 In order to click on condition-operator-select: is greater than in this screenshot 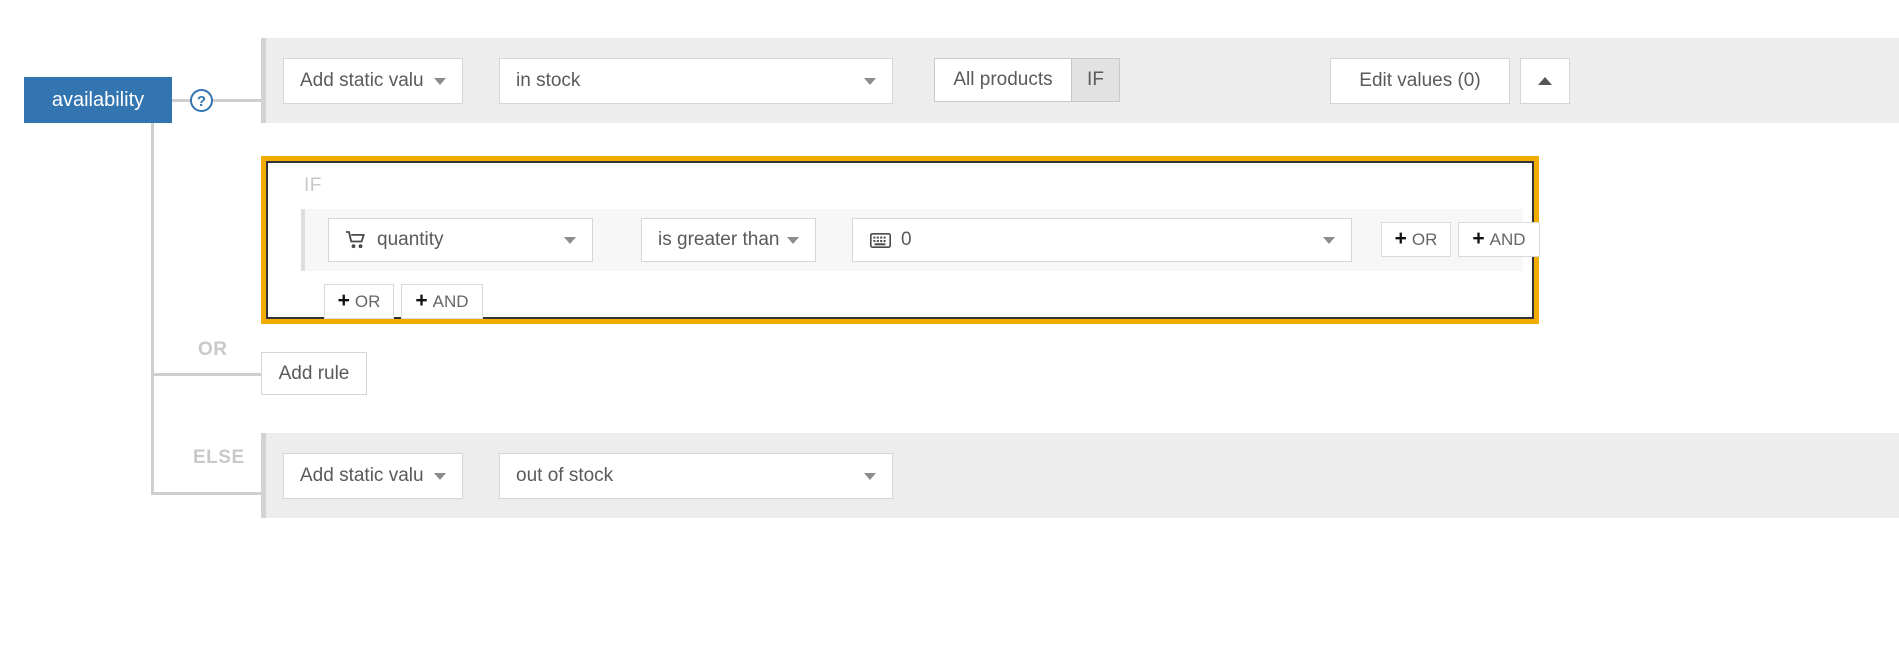, I will do `click(728, 240)`.